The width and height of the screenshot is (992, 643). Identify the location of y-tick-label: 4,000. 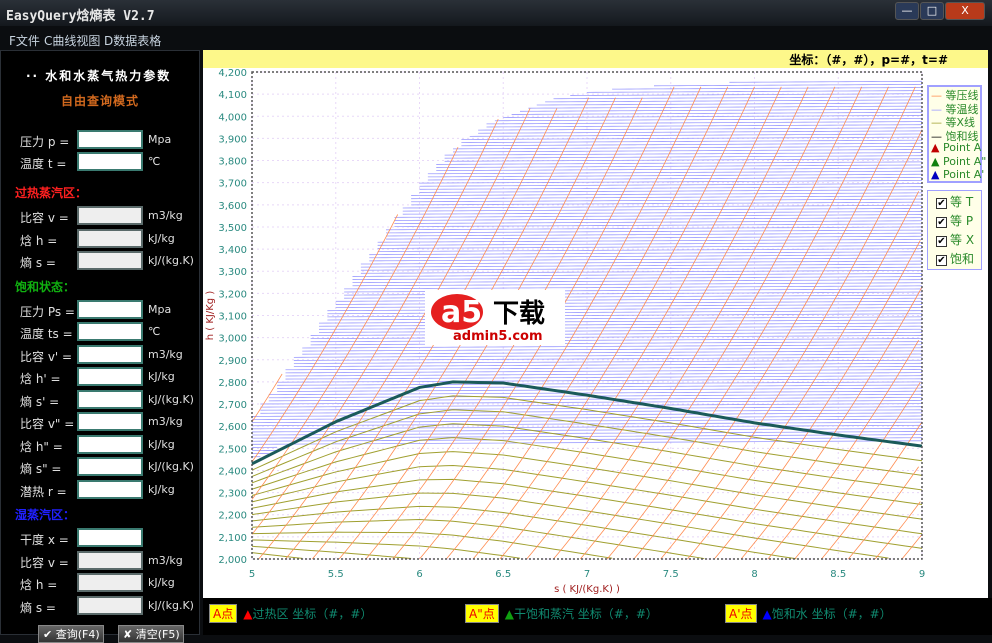
(232, 117).